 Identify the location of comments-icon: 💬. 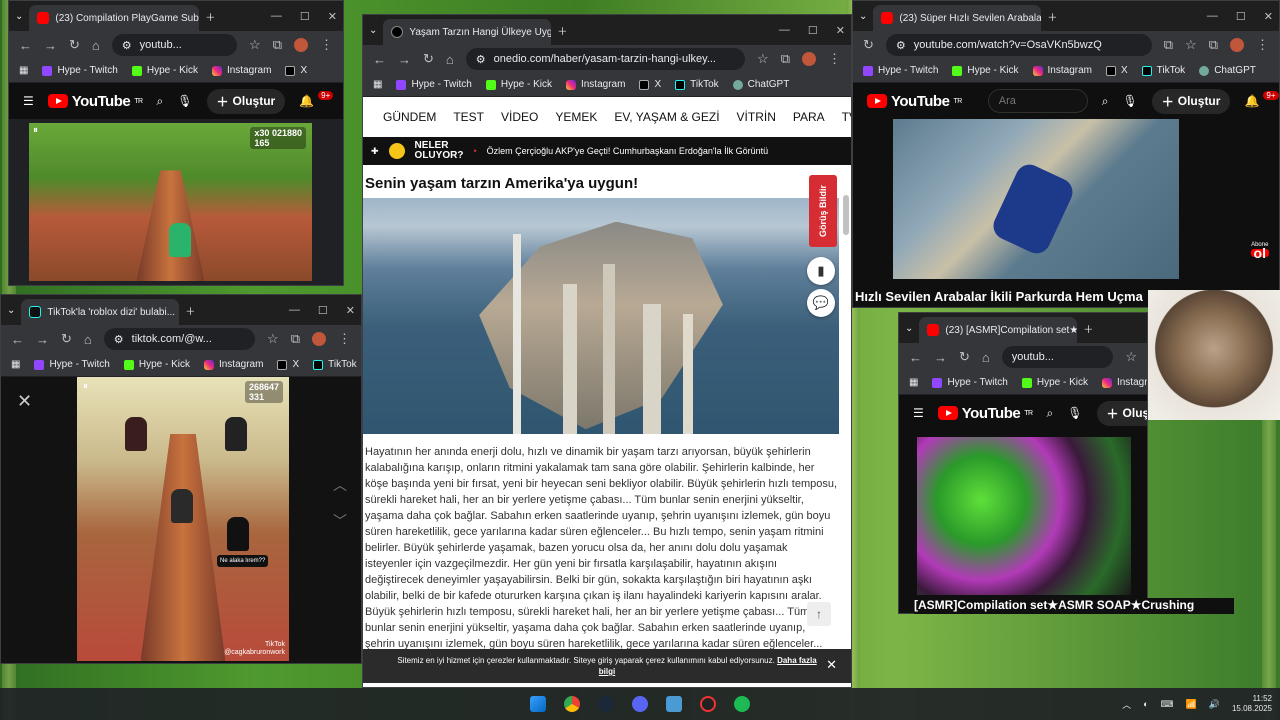
(821, 303).